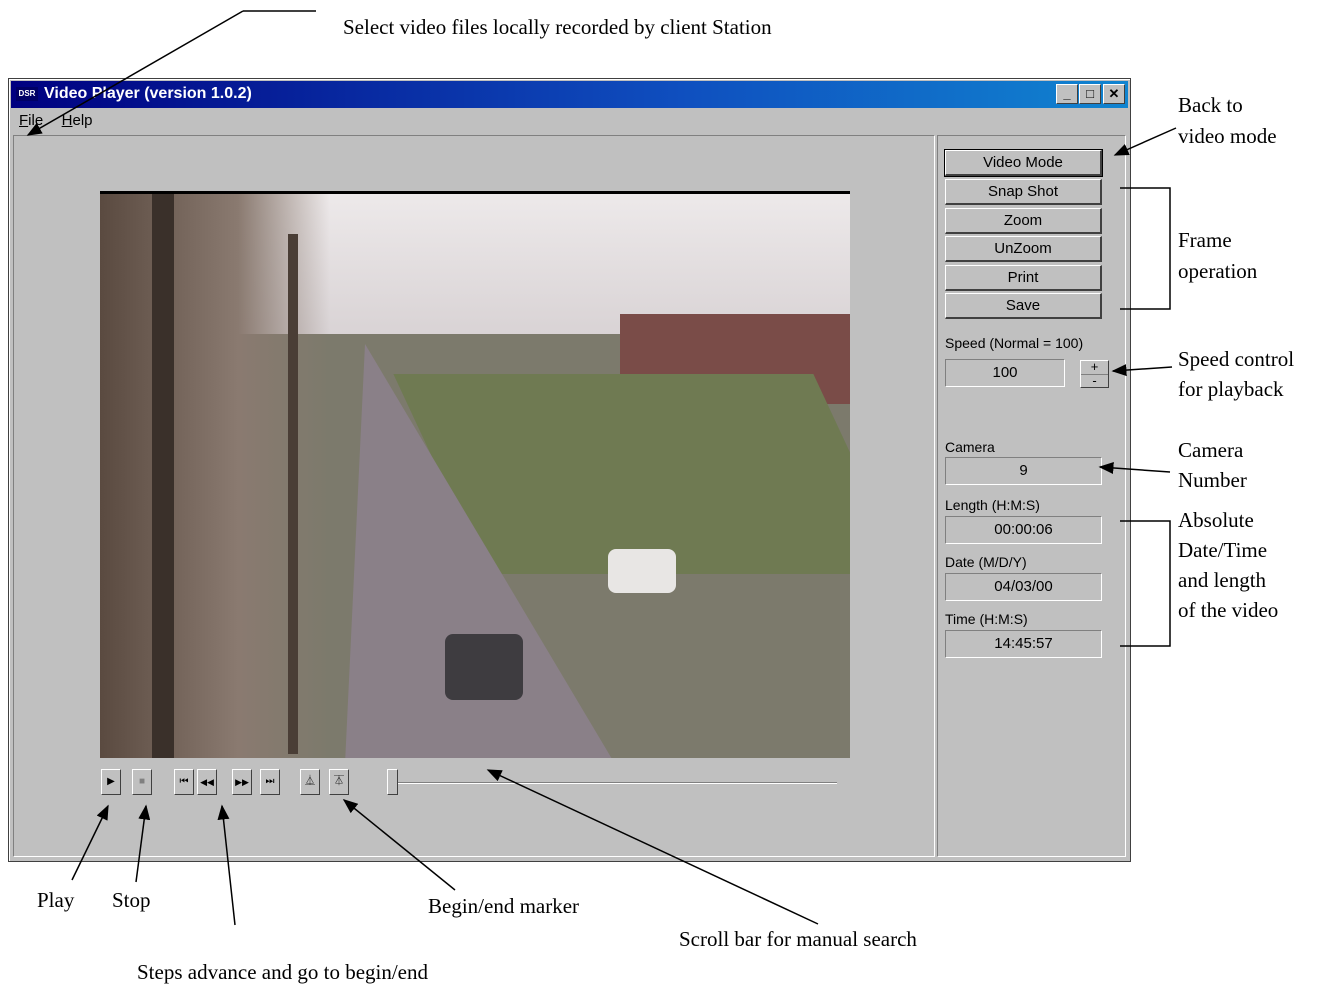 The width and height of the screenshot is (1340, 988). Describe the element at coordinates (184, 782) in the screenshot. I see `goto-begin-button: ⏮` at that location.